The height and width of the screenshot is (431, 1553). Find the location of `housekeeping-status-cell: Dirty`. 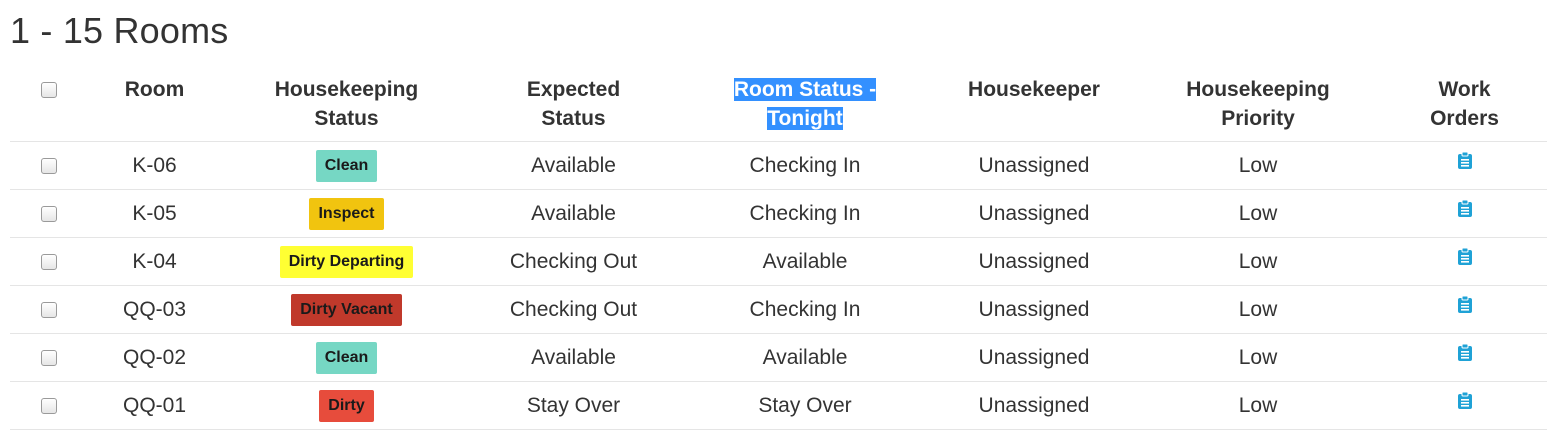

housekeeping-status-cell: Dirty is located at coordinates (346, 405).